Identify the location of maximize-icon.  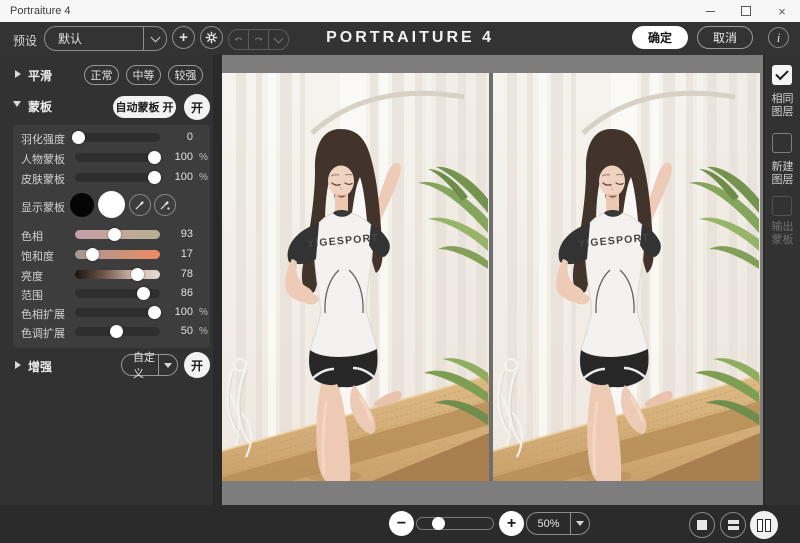
(746, 11).